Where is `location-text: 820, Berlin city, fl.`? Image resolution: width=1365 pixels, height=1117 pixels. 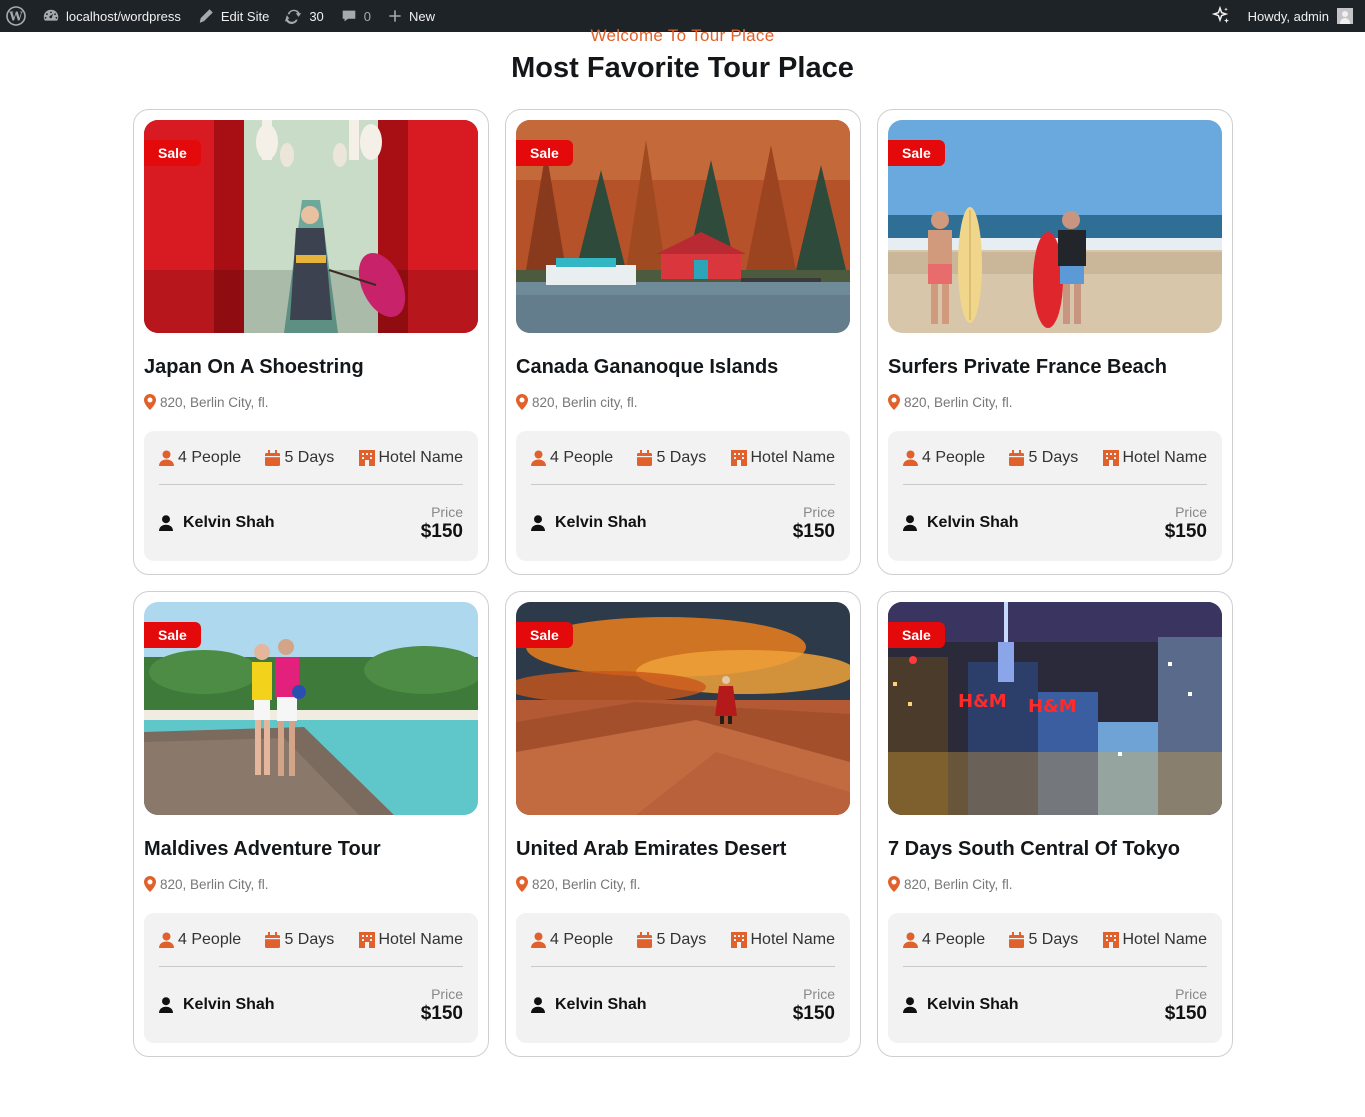
location-text: 820, Berlin city, fl. is located at coordinates (585, 402).